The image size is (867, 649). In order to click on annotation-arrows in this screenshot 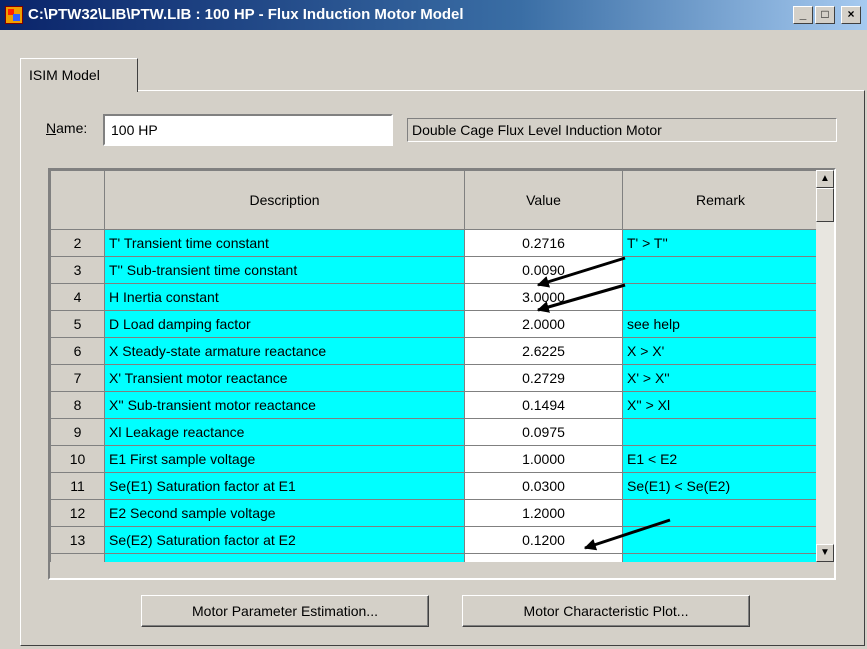, I will do `click(603, 403)`.